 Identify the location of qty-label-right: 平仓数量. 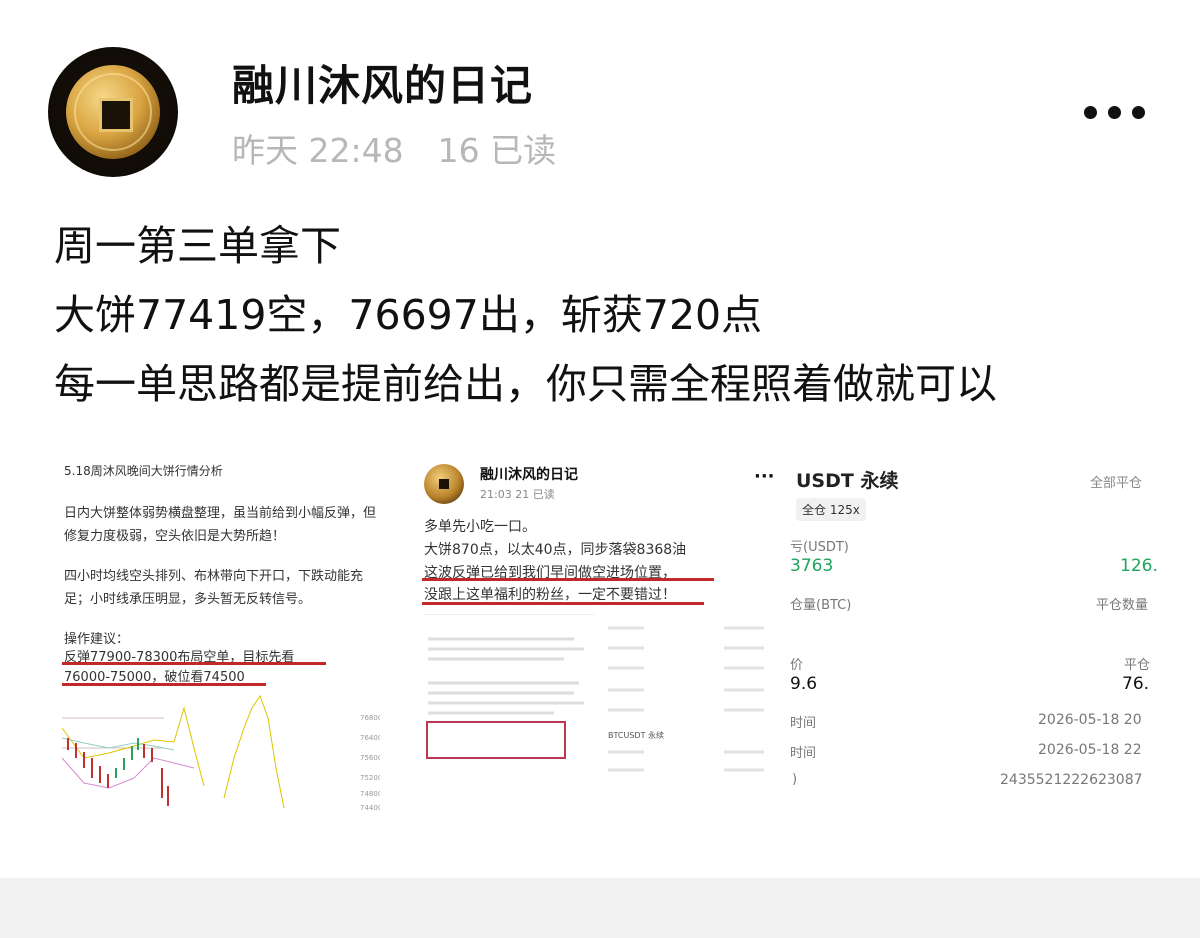
(1122, 605).